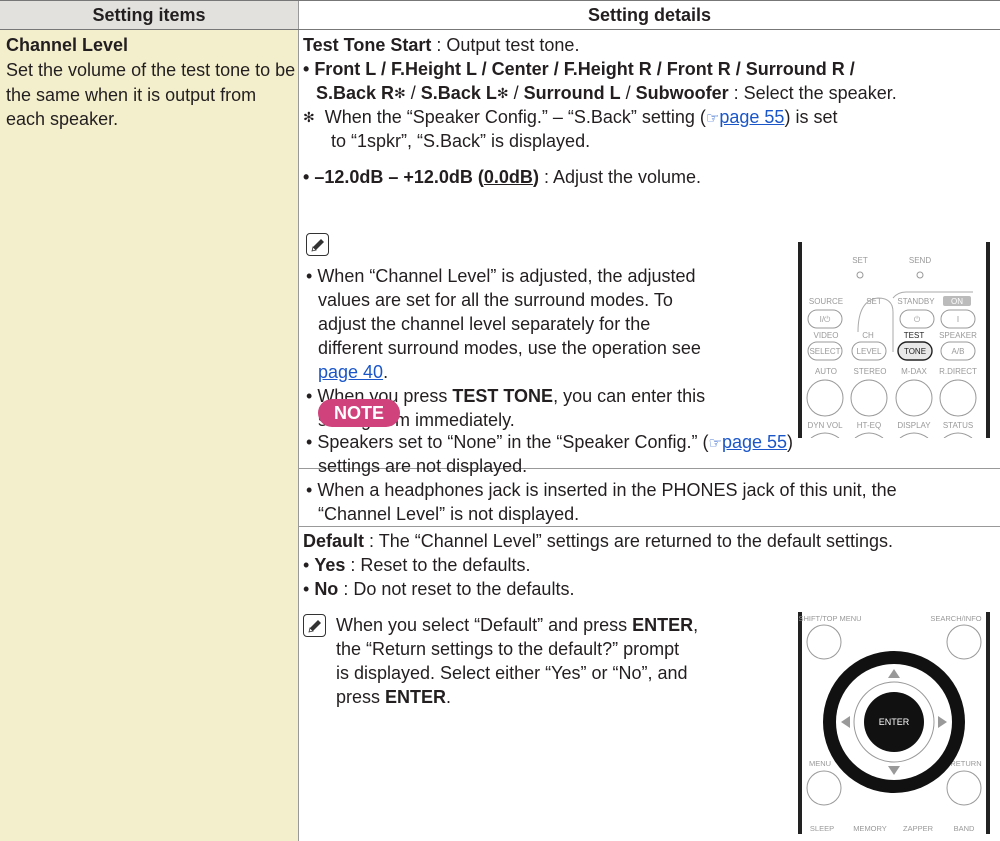 The image size is (1000, 841). Describe the element at coordinates (822, 828) in the screenshot. I see `sleep-label: SLEEP` at that location.